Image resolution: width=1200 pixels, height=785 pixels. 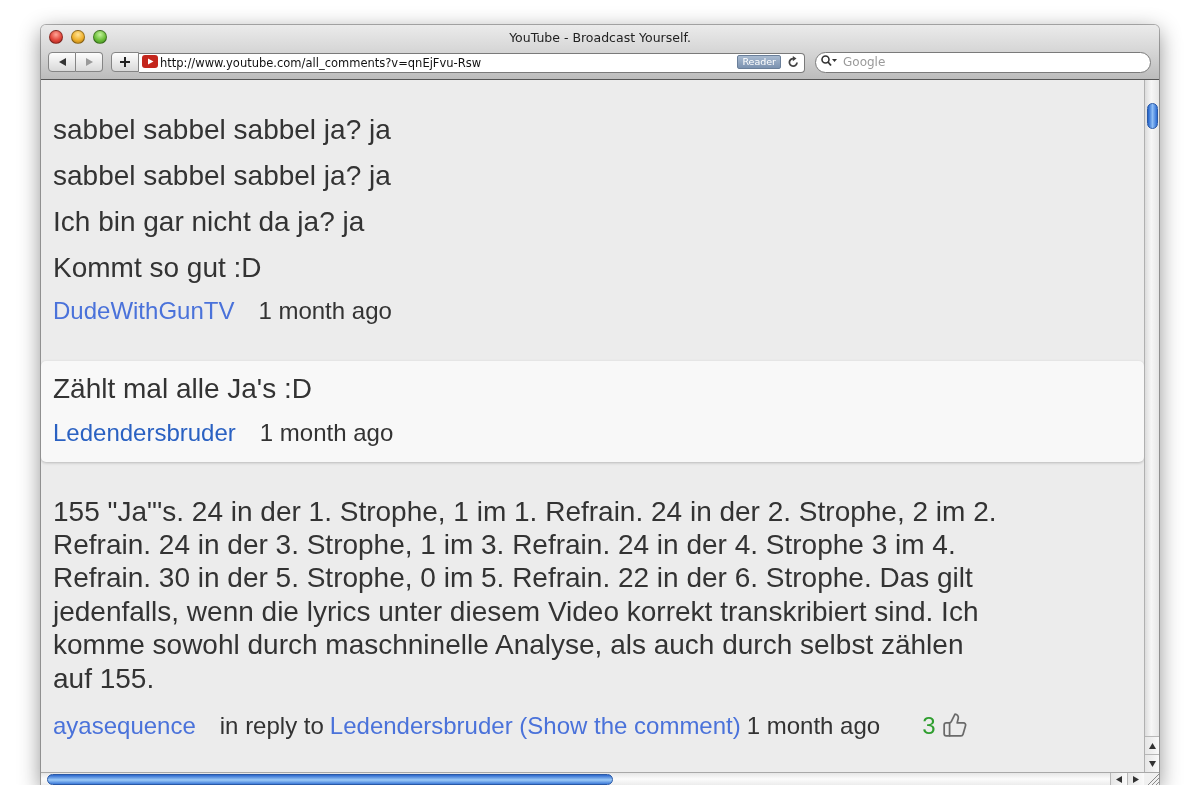 I want to click on window-title: YouTube - Broadcast Yourself., so click(x=600, y=36).